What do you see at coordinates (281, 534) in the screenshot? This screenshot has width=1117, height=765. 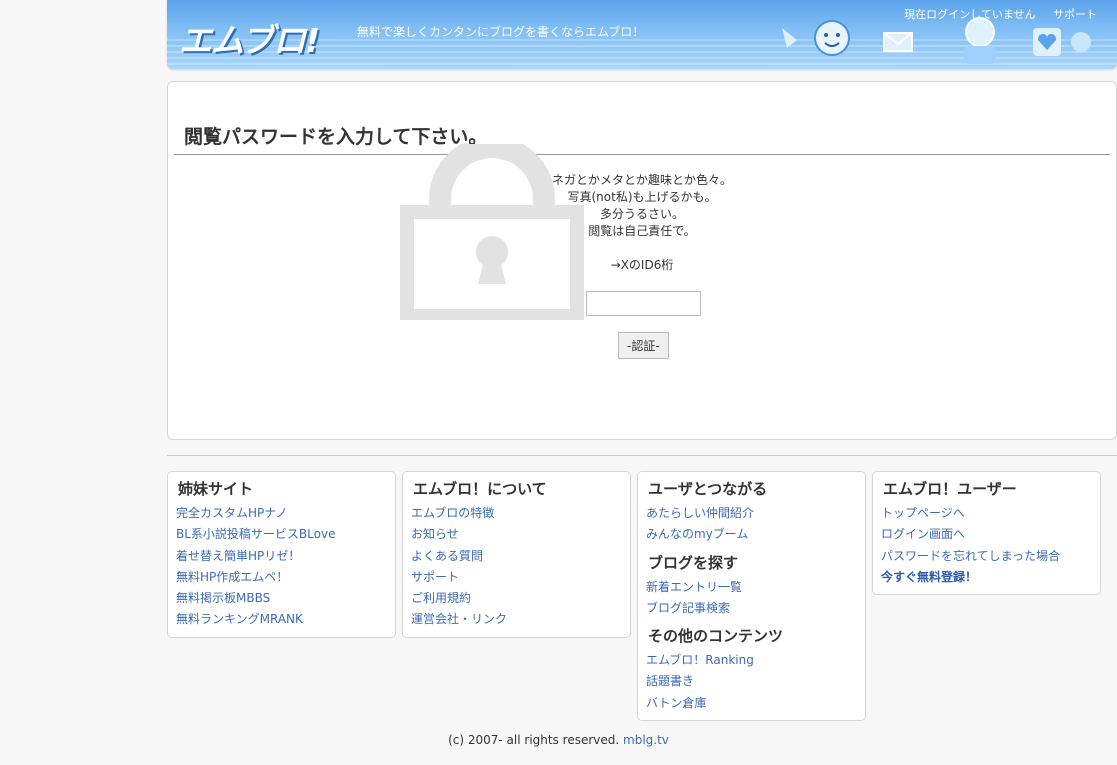 I see `footer-link: BL系小説投稿サービスBLove` at bounding box center [281, 534].